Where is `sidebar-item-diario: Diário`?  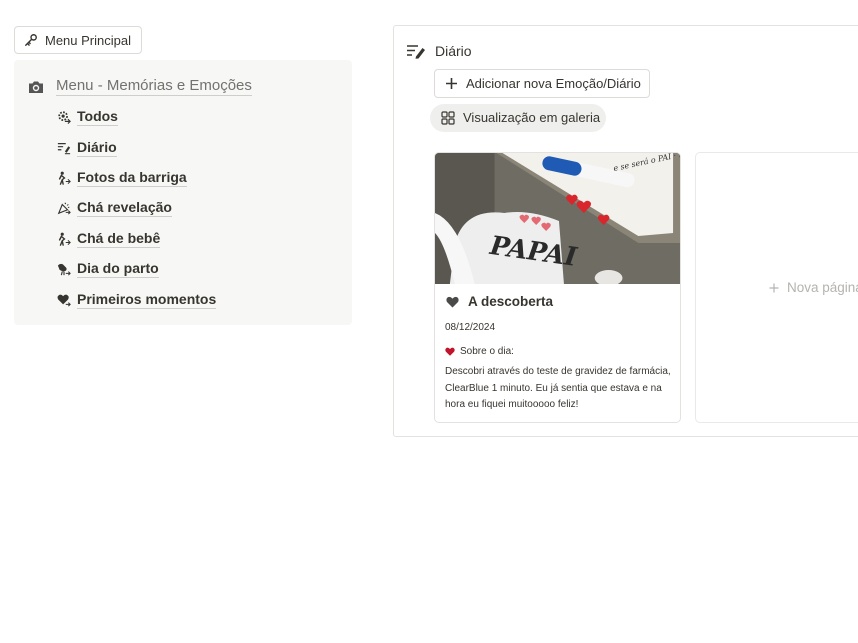
sidebar-item-diario: Diário is located at coordinates (136, 147).